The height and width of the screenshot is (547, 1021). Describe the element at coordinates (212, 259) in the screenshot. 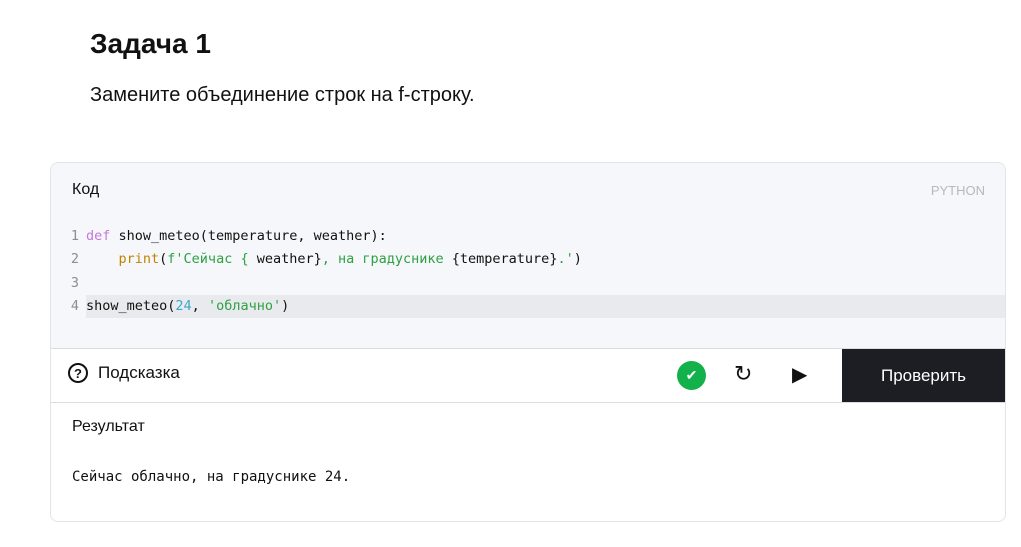

I see `code-token: f'Сейчас {` at that location.